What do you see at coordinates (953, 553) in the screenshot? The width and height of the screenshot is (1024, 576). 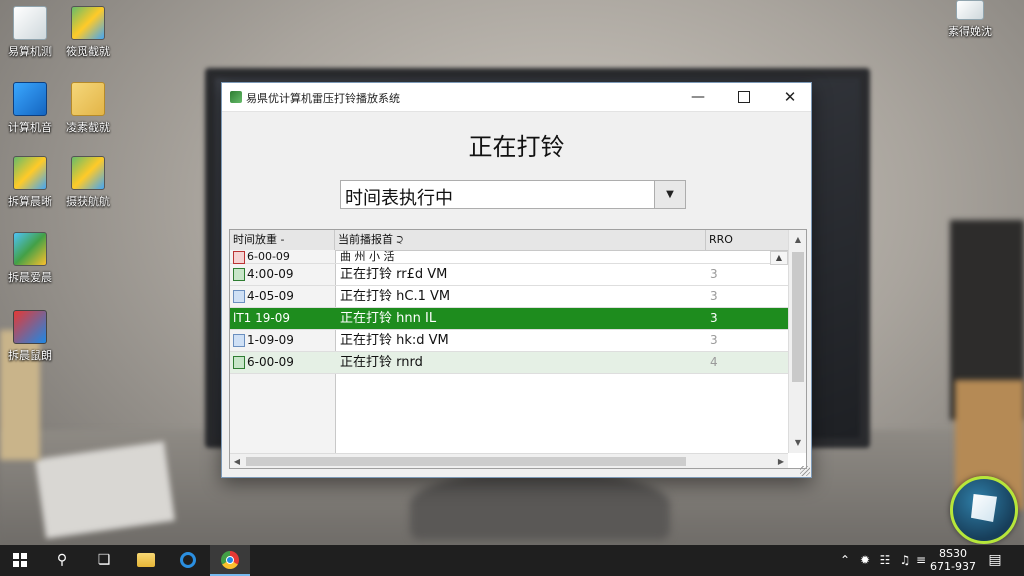 I see `clock-time: 8S30` at bounding box center [953, 553].